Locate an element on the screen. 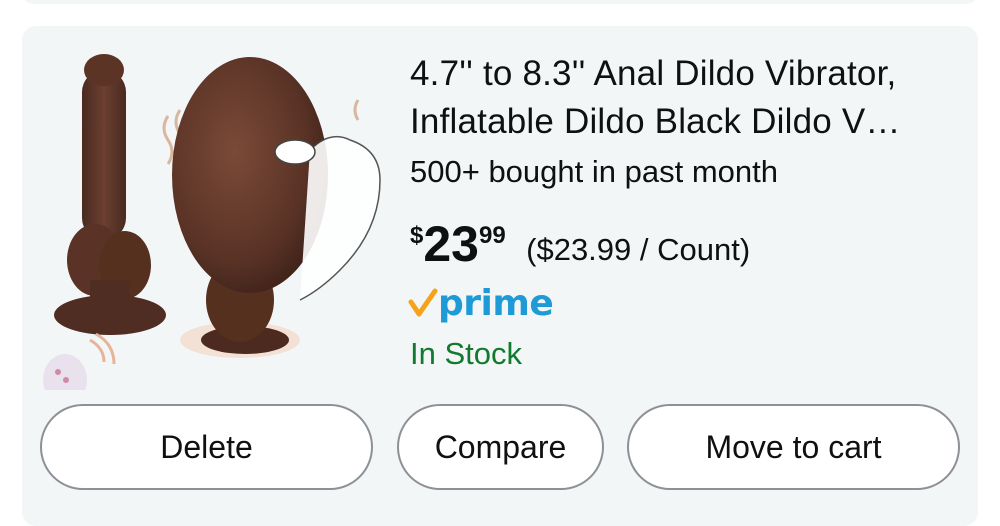  compare-button: Compare is located at coordinates (500, 447).